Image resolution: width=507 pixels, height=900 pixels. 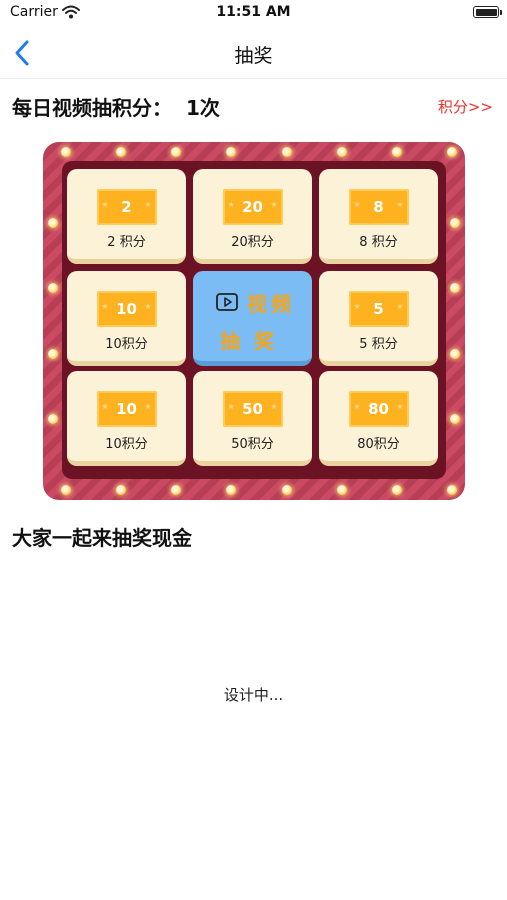 I want to click on ticket-icon: 20, so click(x=252, y=207).